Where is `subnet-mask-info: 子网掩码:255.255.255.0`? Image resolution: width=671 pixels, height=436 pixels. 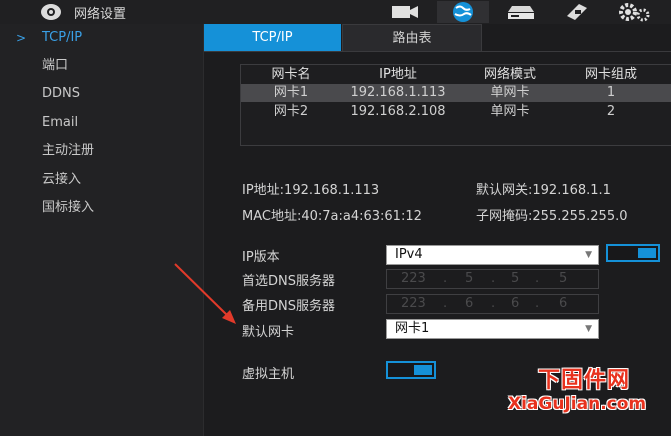
subnet-mask-info: 子网掩码:255.255.255.0 is located at coordinates (552, 216).